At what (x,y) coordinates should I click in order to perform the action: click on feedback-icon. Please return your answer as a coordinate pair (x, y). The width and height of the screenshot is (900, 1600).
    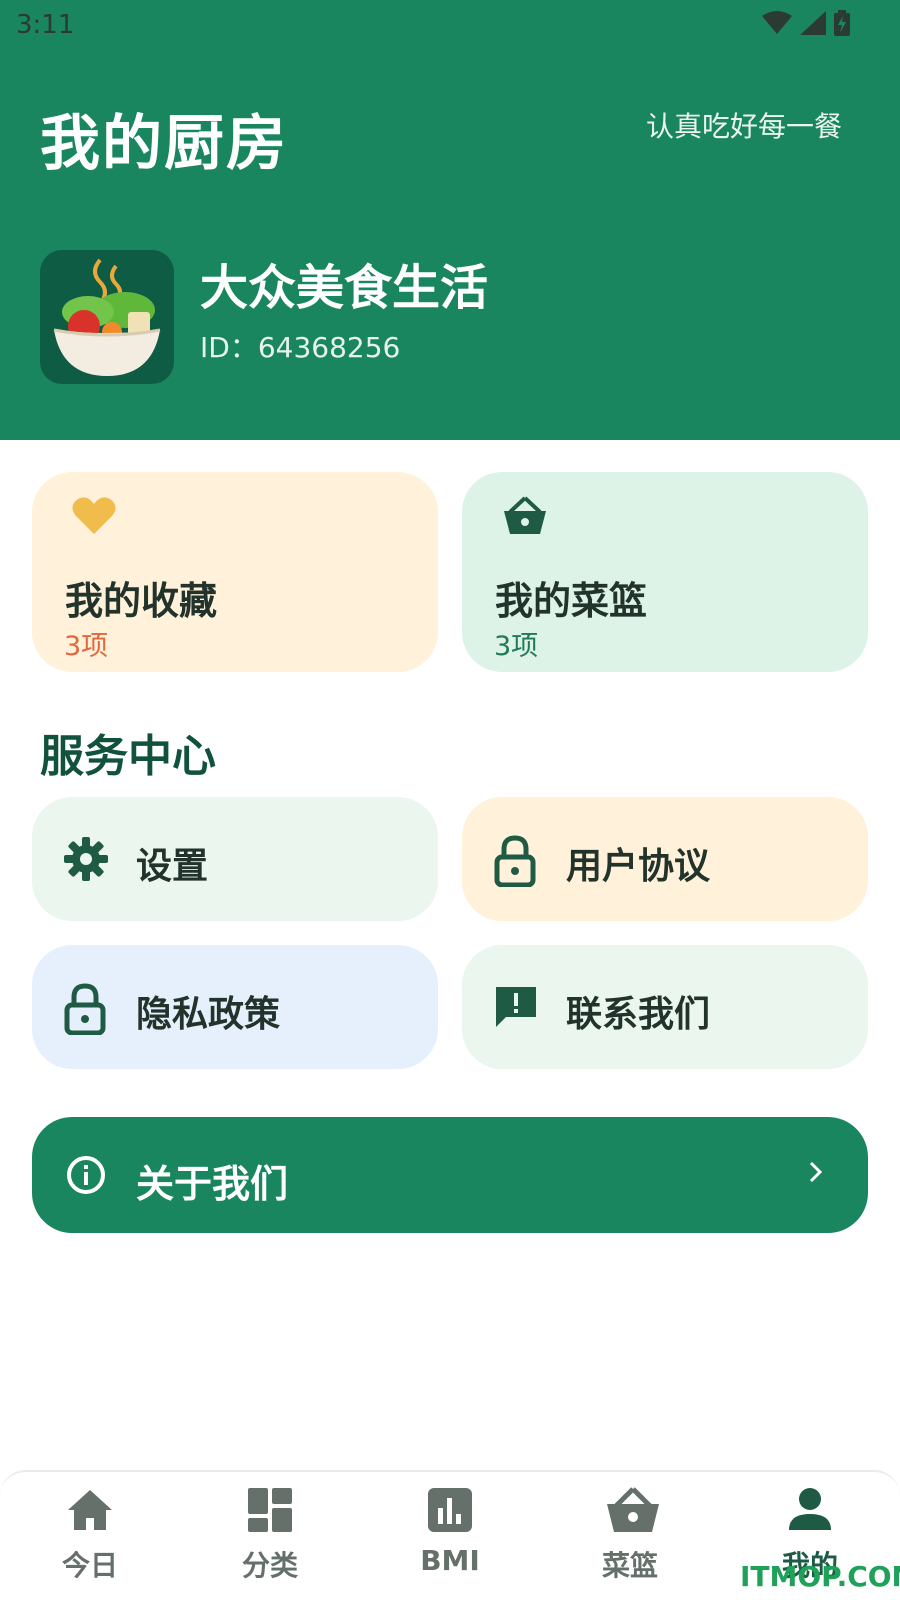
    Looking at the image, I should click on (516, 1009).